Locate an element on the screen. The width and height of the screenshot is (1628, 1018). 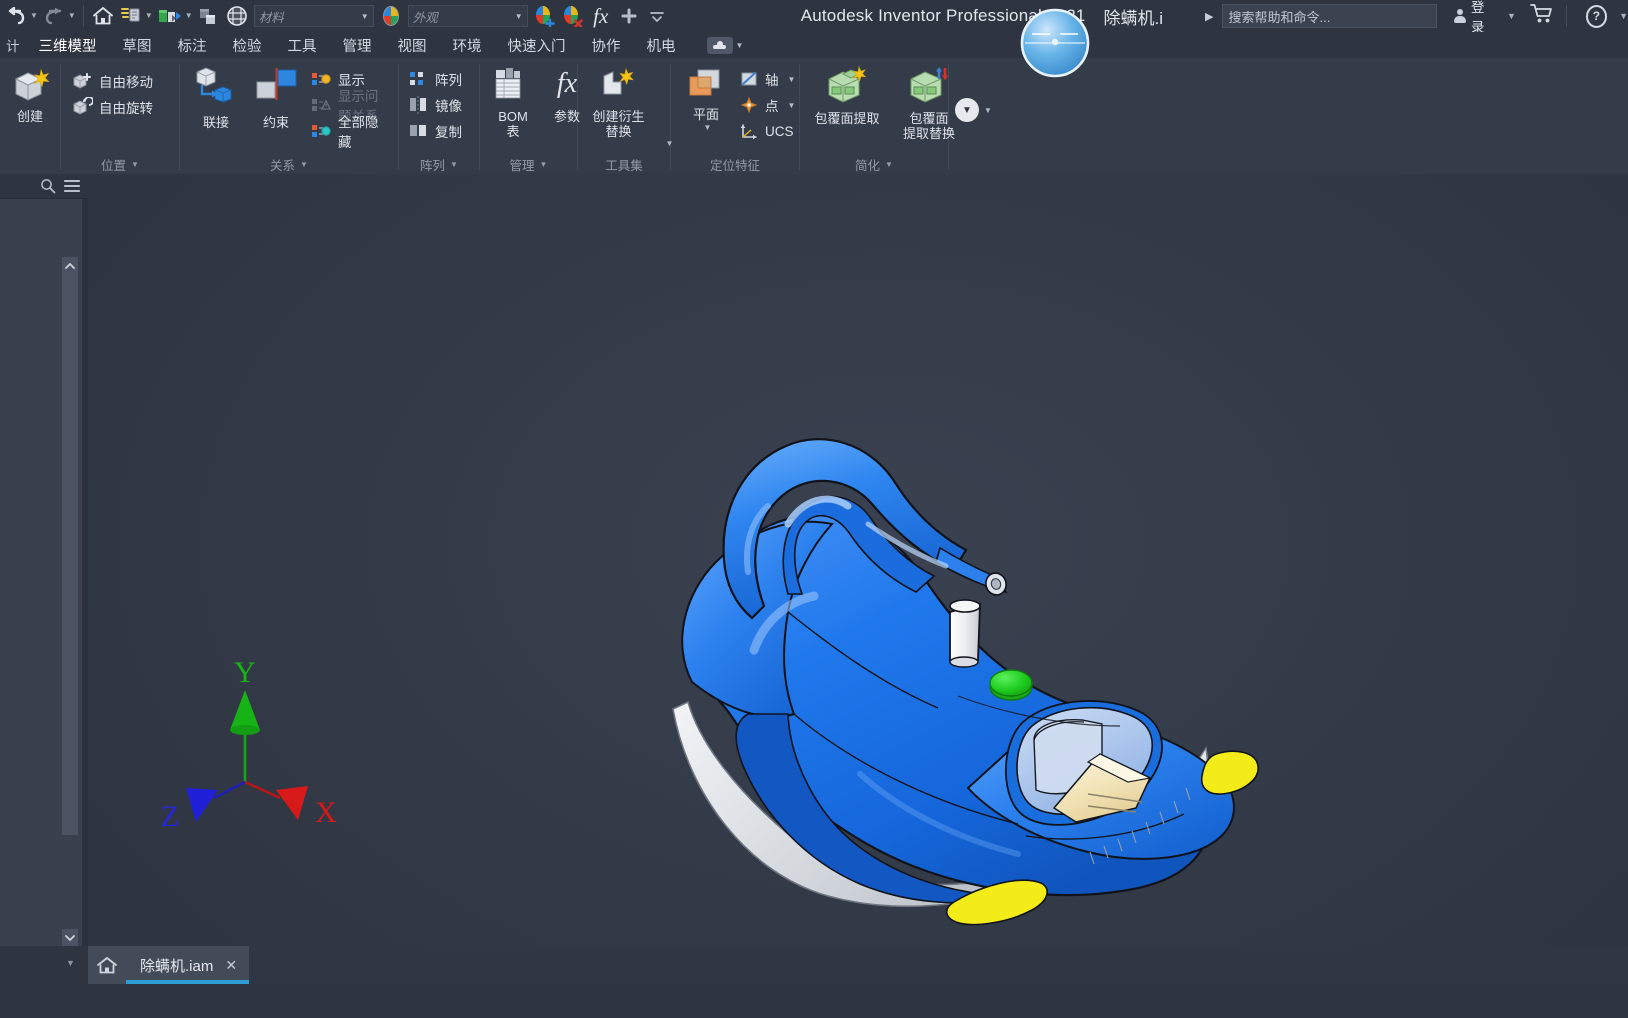
appearance-browser-button is located at coordinates (209, 16).